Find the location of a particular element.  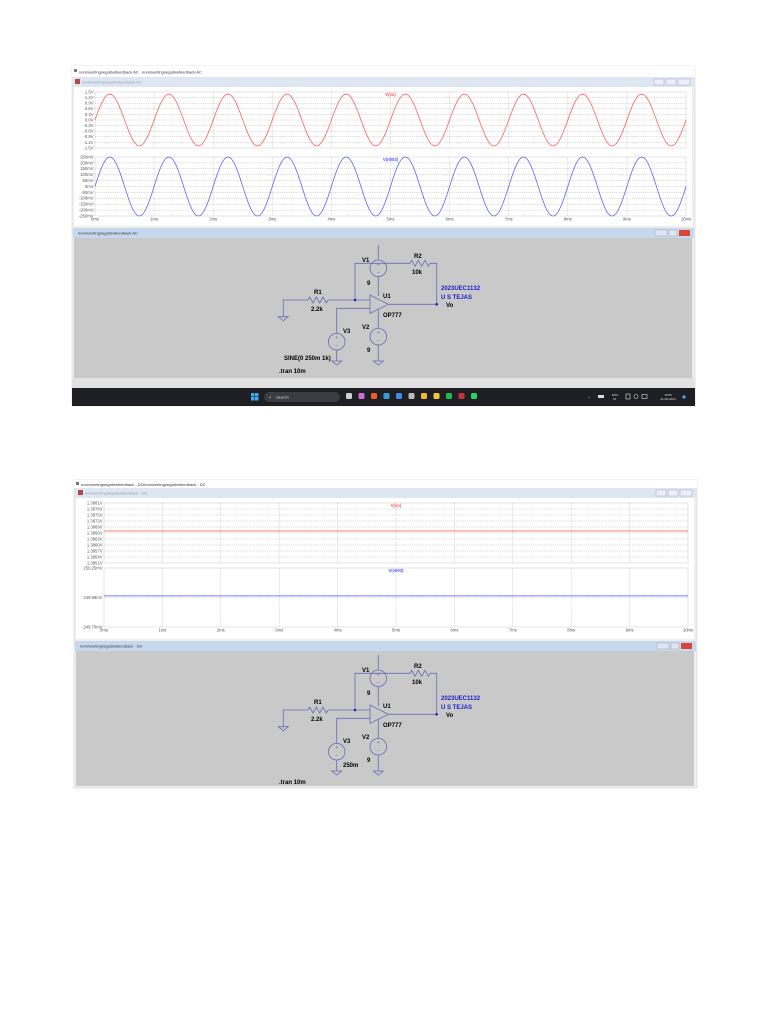

task-view-icon is located at coordinates (349, 396).